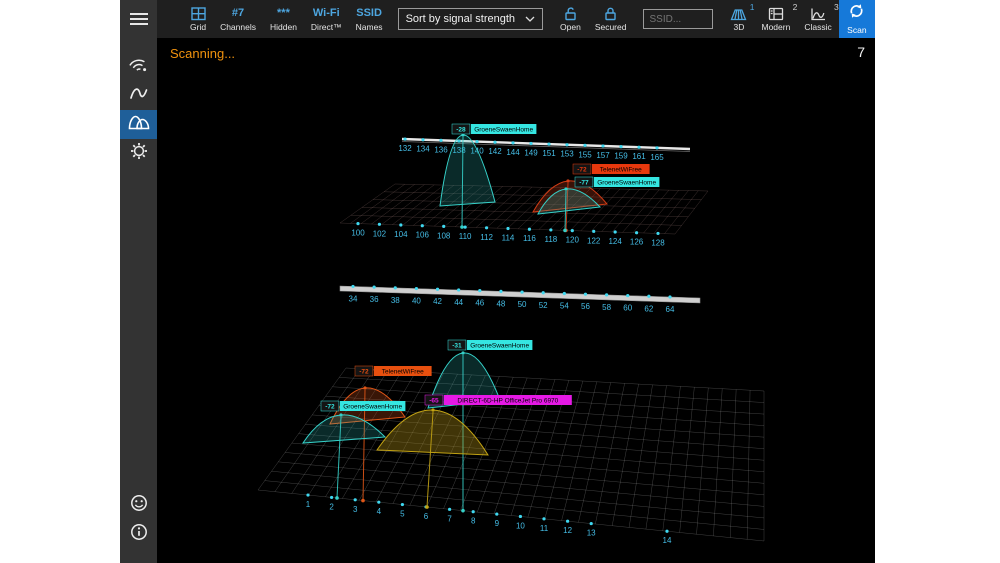 The image size is (1000, 563). Describe the element at coordinates (358, 233) in the screenshot. I see `channel-tick-label: 100` at that location.